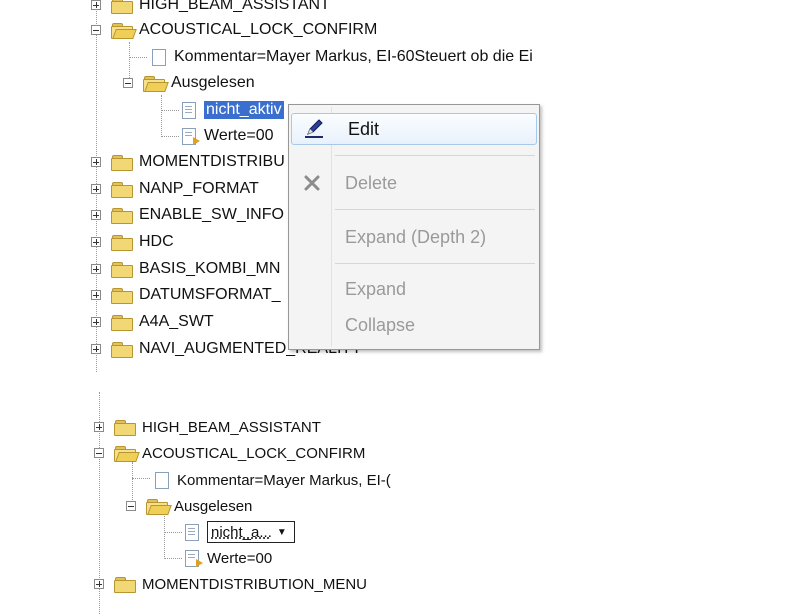  Describe the element at coordinates (314, 128) in the screenshot. I see `pen-icon` at that location.